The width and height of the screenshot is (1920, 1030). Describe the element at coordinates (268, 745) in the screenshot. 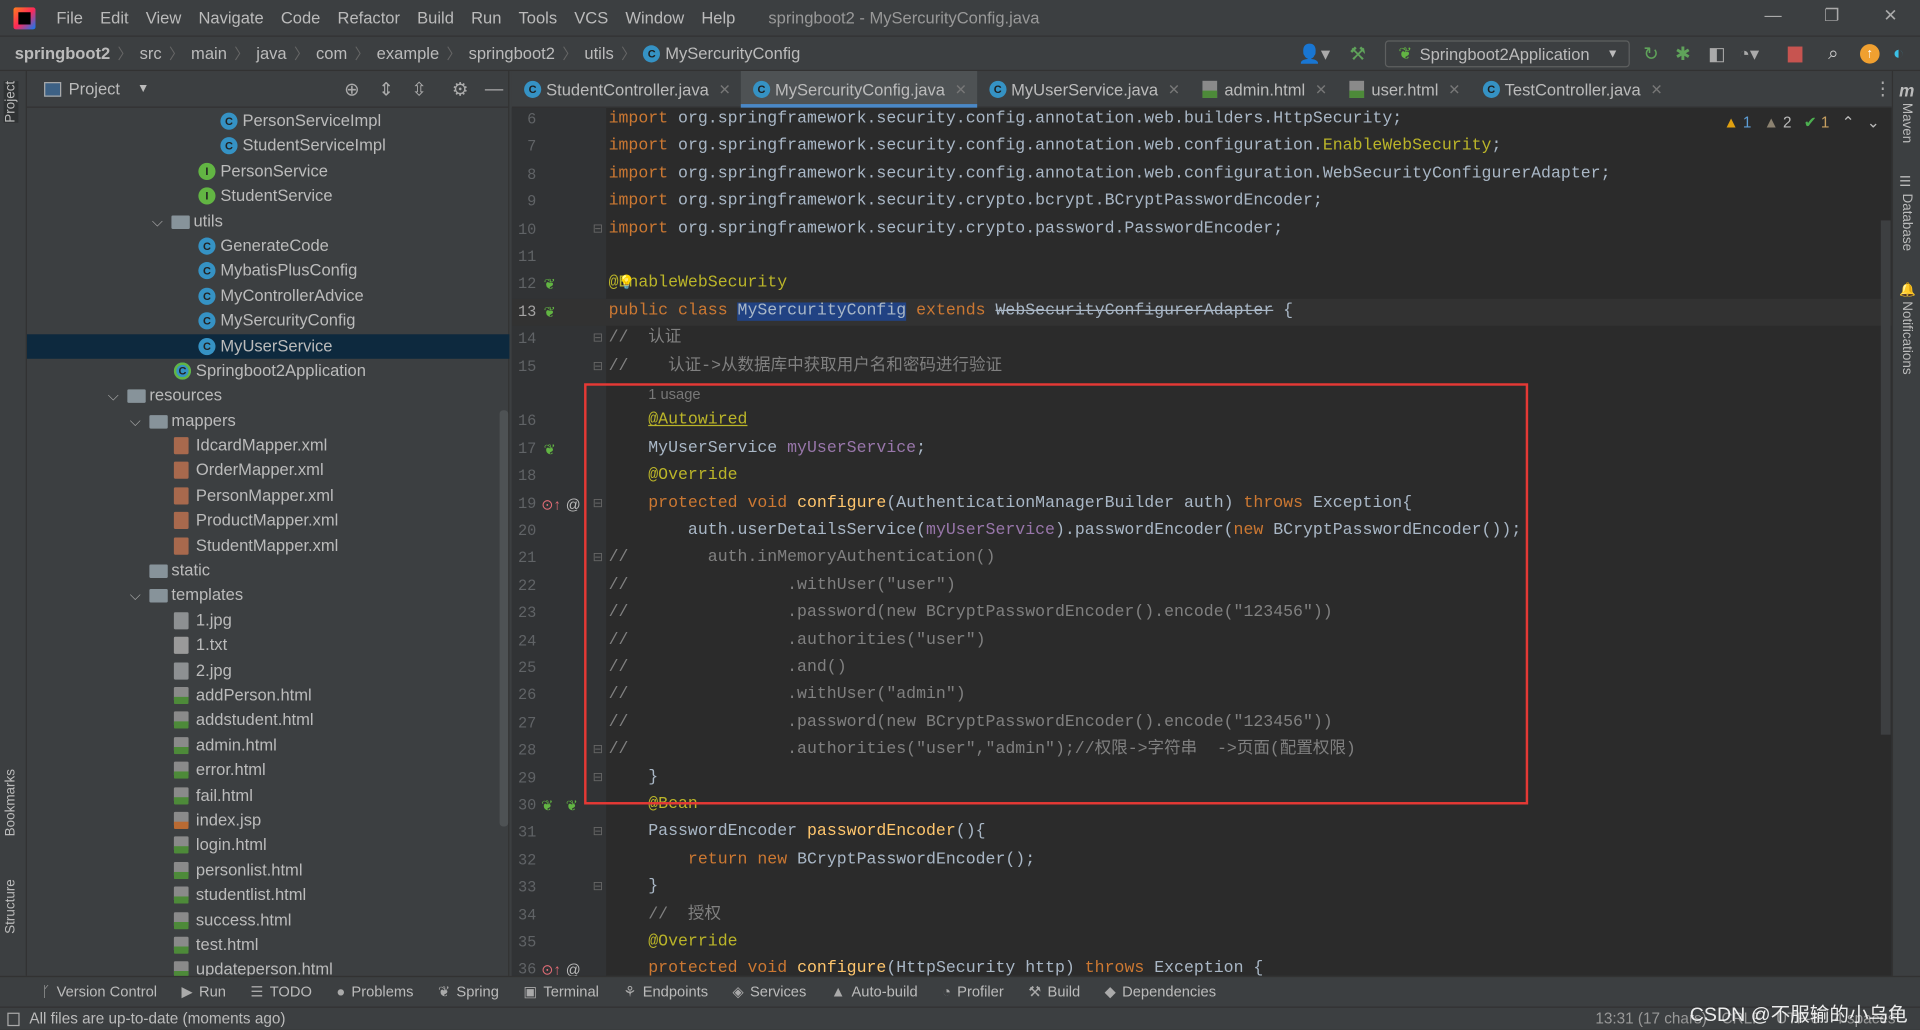

I see `tree-item: admin.html` at that location.